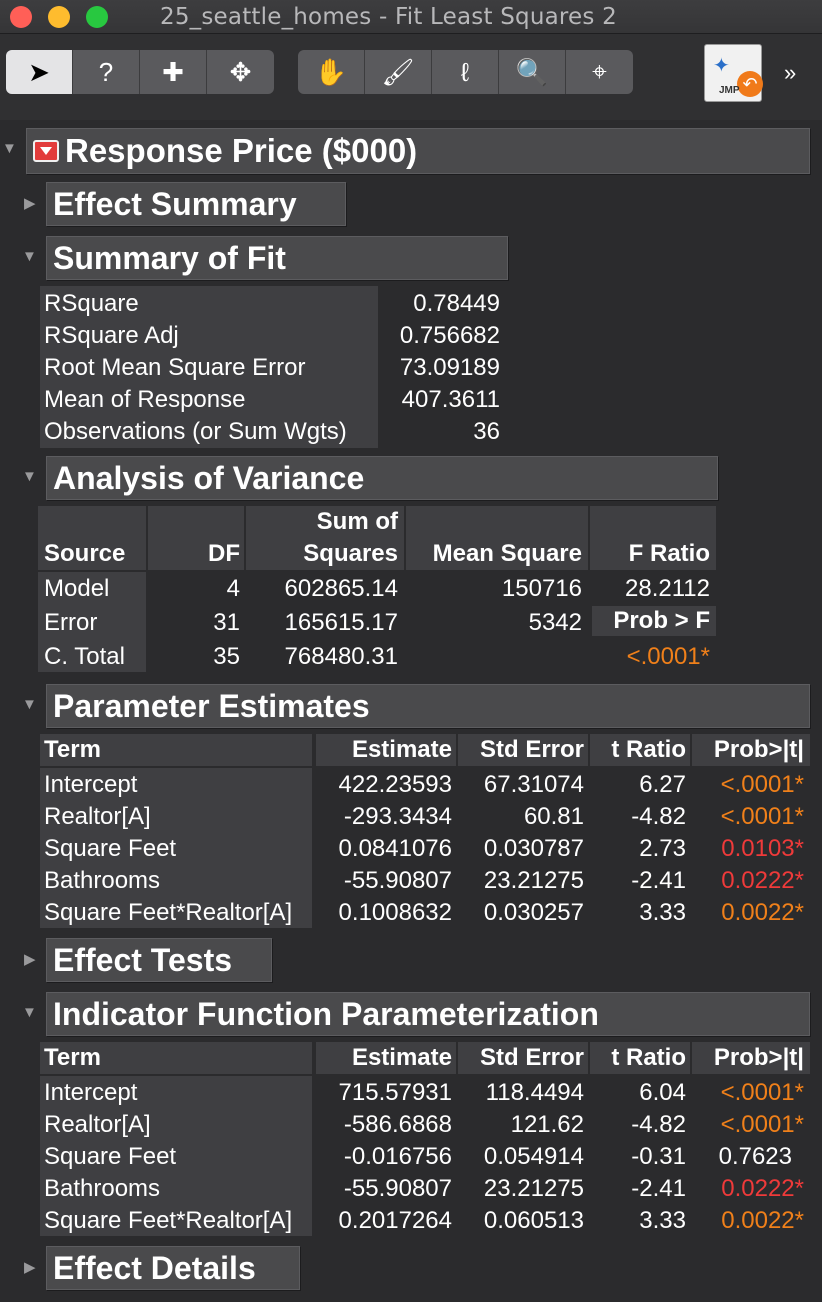 This screenshot has width=822, height=1302. What do you see at coordinates (196, 204) in the screenshot?
I see `effect-summary-header: Effect Summary` at bounding box center [196, 204].